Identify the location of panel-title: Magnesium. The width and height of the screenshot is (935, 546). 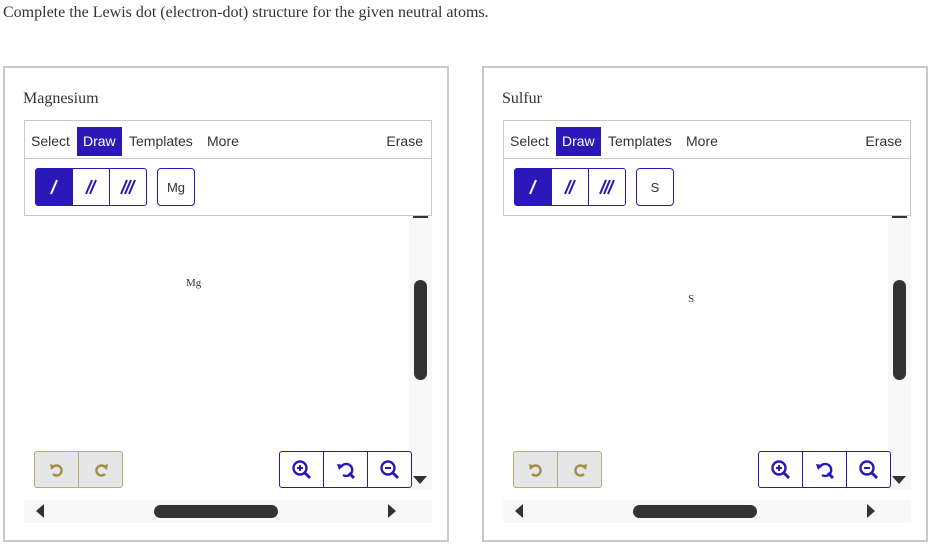
(61, 98).